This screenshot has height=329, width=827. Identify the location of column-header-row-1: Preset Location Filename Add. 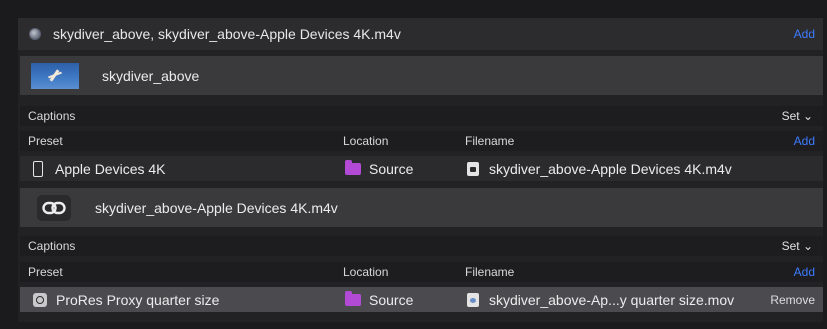
(421, 141).